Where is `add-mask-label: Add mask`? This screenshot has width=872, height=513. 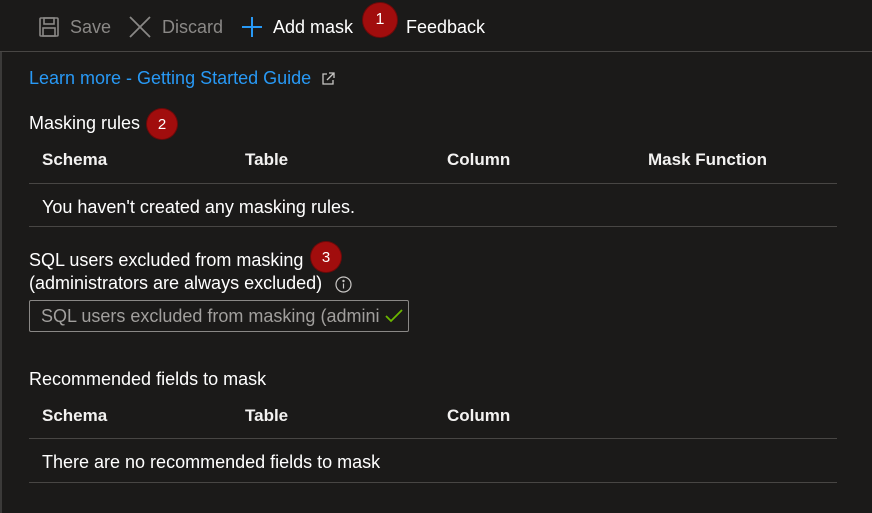
add-mask-label: Add mask is located at coordinates (313, 26).